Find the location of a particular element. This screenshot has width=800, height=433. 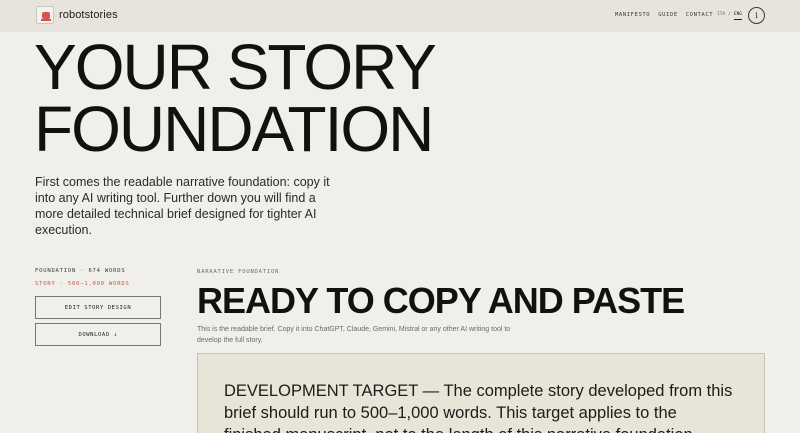

story-word-target: STORY · 500–1,000 WORDS is located at coordinates (82, 284).